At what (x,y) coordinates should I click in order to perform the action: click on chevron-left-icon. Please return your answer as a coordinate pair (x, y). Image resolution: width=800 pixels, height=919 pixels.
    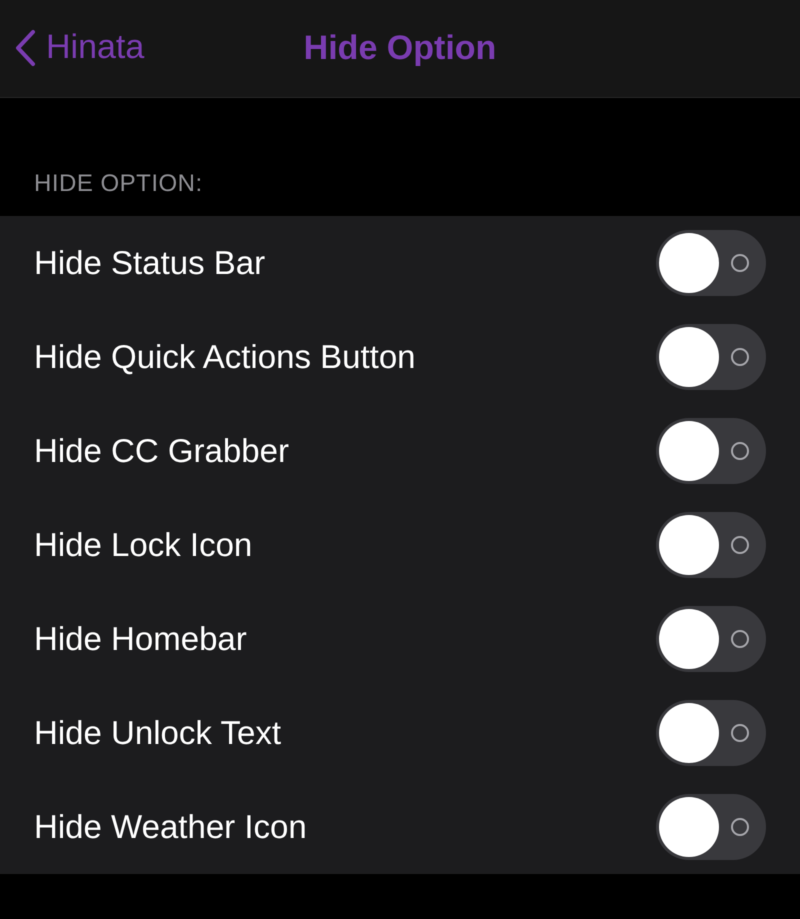
    Looking at the image, I should click on (25, 47).